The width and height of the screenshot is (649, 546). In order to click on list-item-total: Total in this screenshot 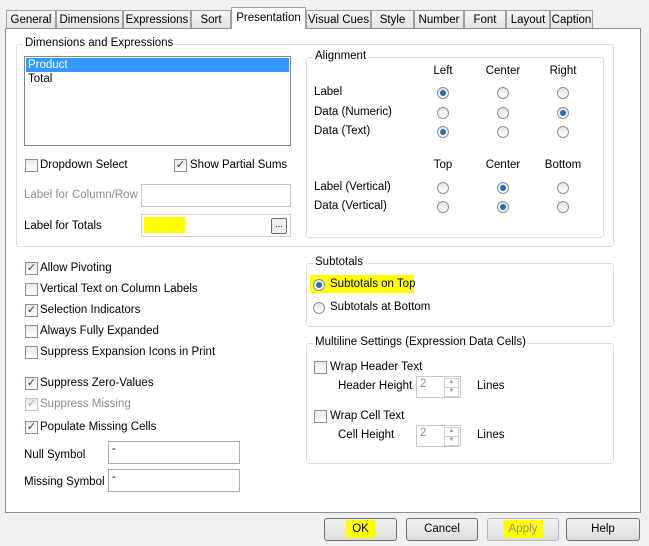, I will do `click(157, 79)`.